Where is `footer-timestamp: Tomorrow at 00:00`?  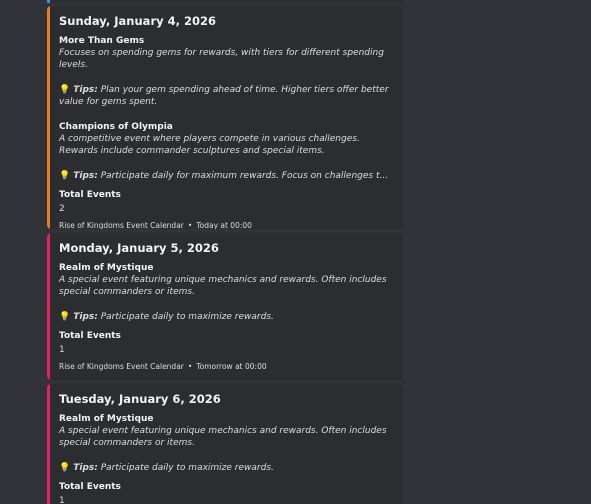 footer-timestamp: Tomorrow at 00:00 is located at coordinates (231, 366).